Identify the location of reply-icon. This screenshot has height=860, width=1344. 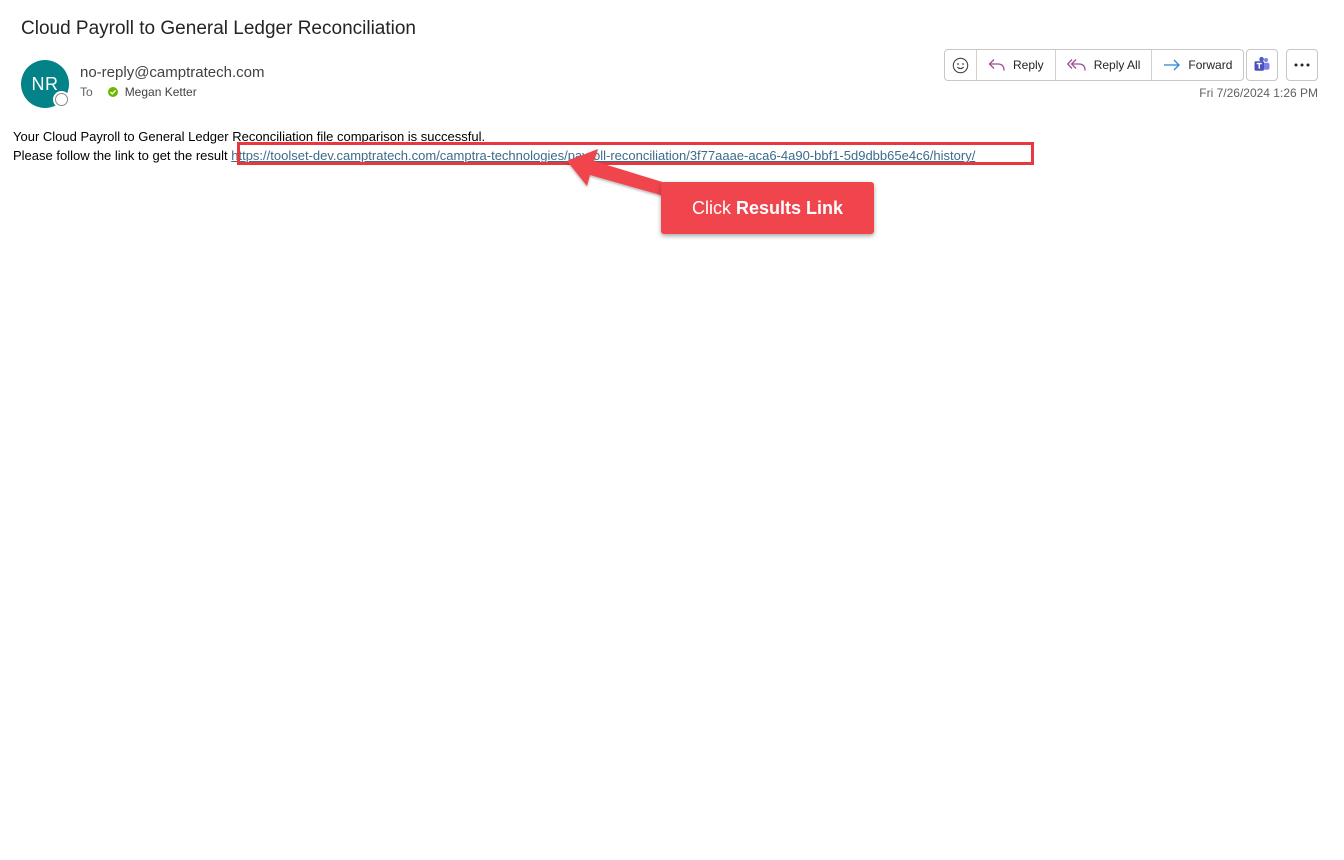
(996, 65).